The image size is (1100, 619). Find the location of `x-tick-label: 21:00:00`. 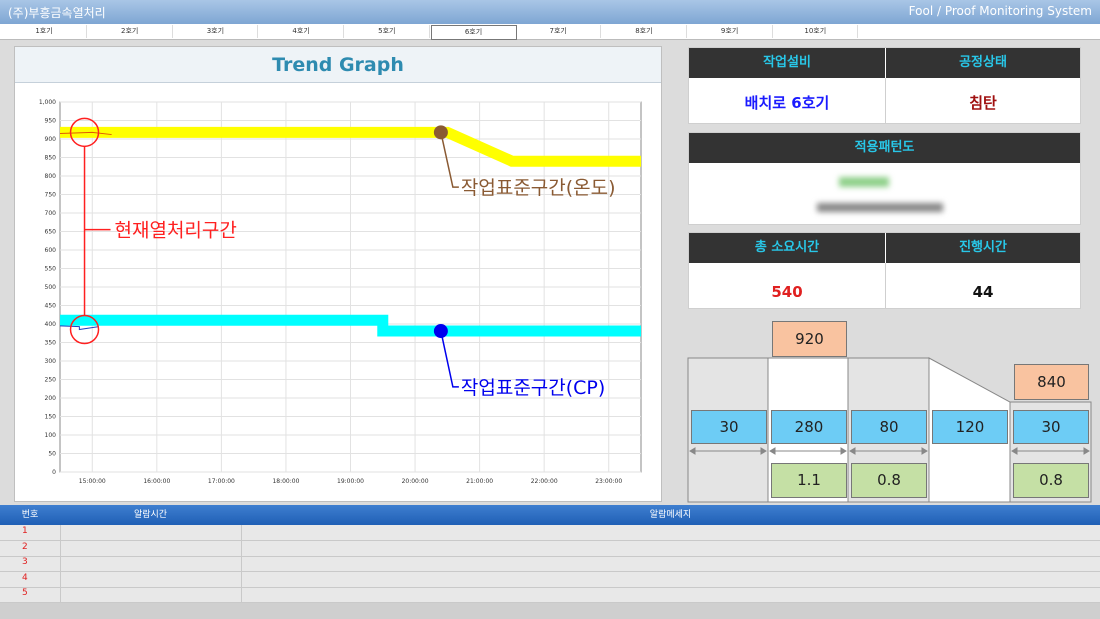

x-tick-label: 21:00:00 is located at coordinates (479, 481).